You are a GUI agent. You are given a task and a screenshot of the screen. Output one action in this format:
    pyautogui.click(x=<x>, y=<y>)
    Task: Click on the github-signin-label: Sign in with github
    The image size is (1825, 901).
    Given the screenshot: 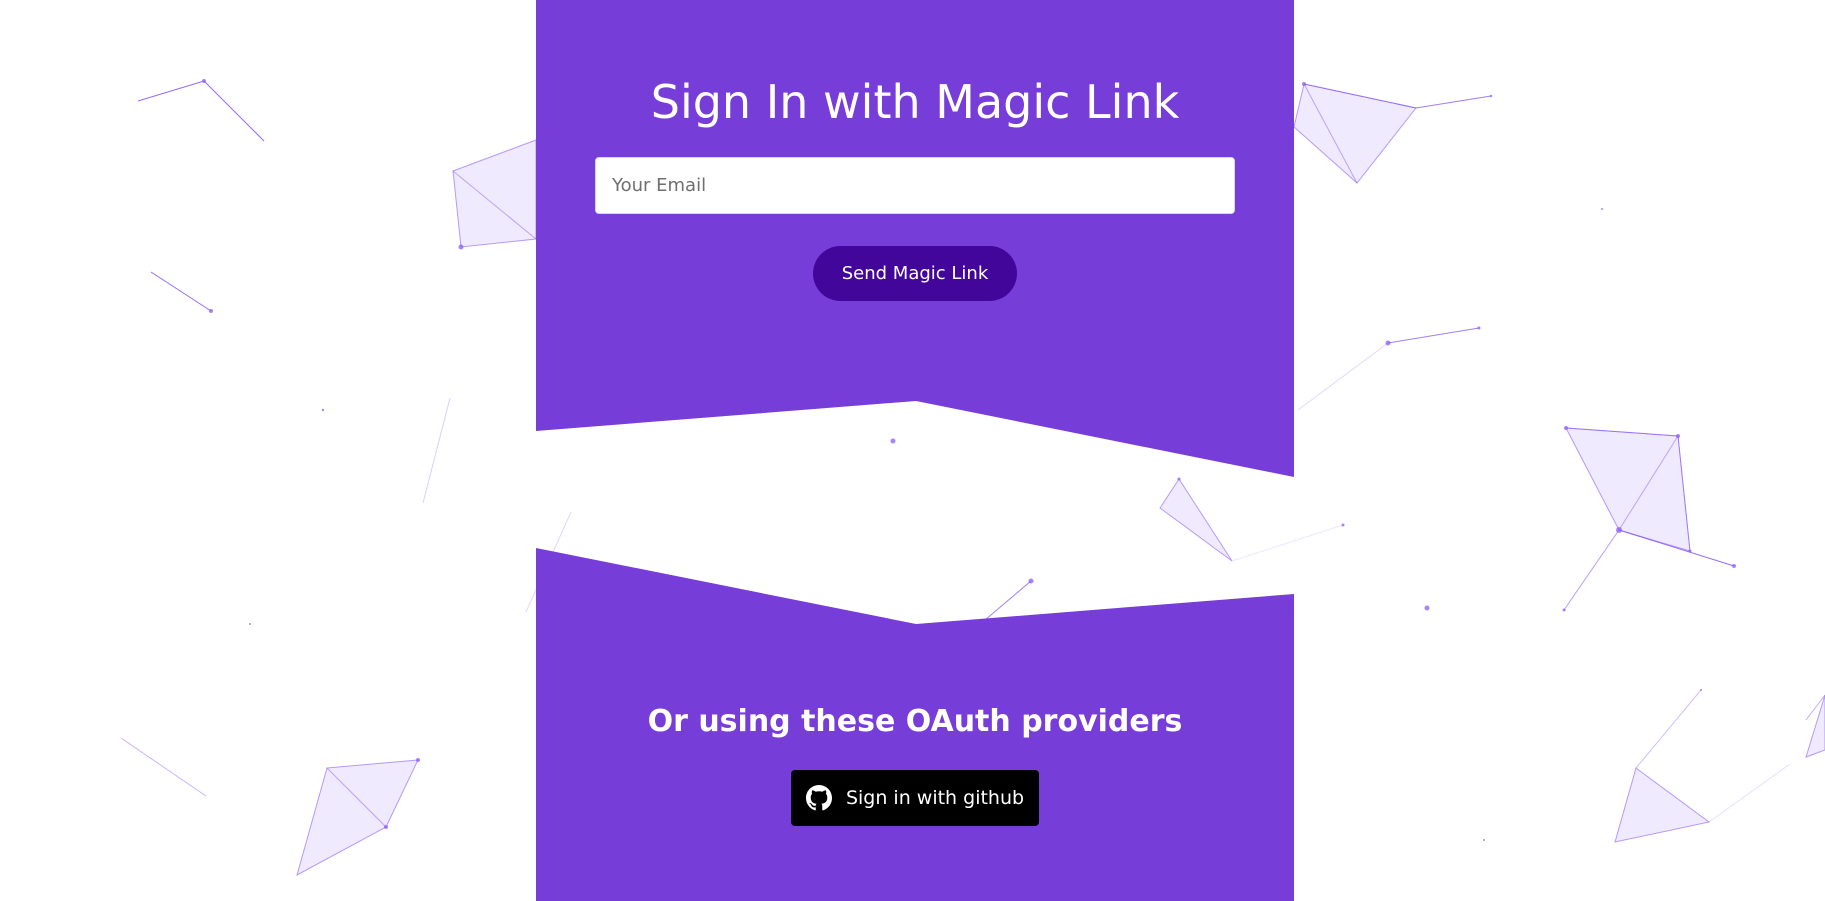 What is the action you would take?
    pyautogui.click(x=935, y=798)
    